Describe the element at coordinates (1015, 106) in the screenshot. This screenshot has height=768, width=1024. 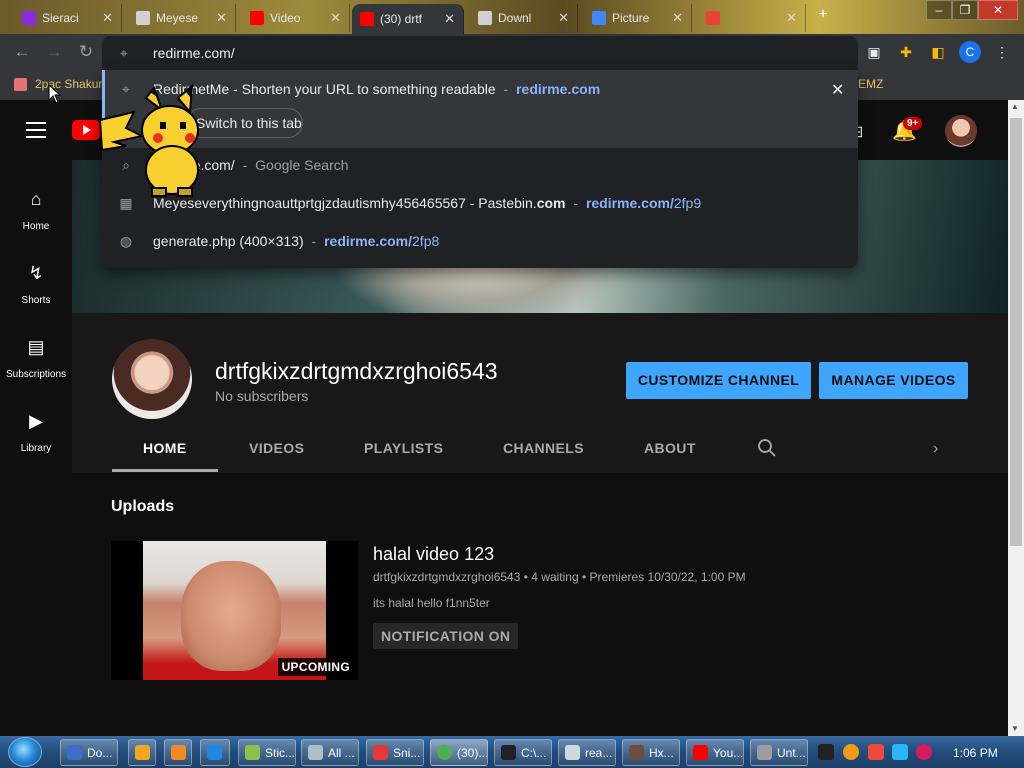
I see `scroll-up-icon: ▲` at that location.